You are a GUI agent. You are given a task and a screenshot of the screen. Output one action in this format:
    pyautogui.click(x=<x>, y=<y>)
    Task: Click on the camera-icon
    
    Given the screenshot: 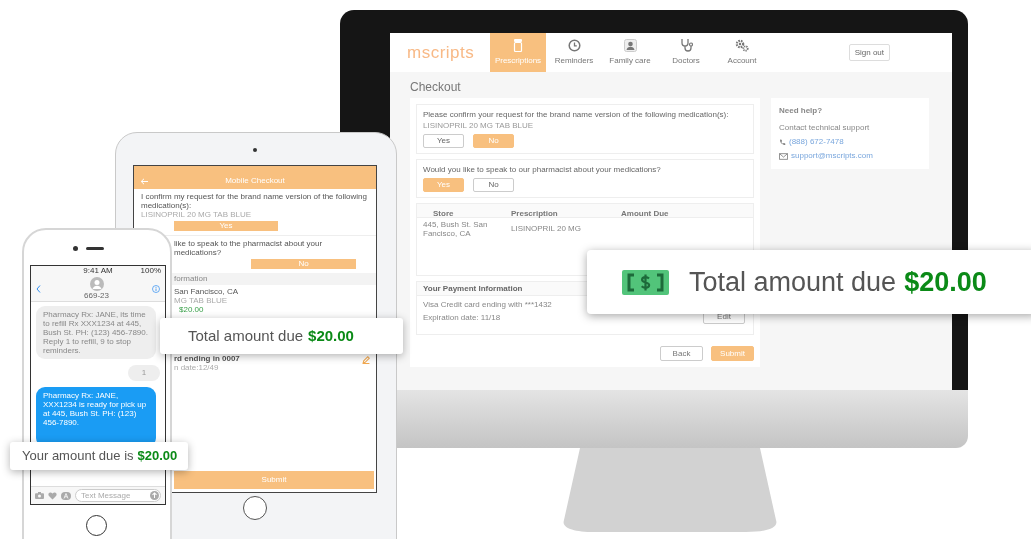 What is the action you would take?
    pyautogui.click(x=39, y=495)
    